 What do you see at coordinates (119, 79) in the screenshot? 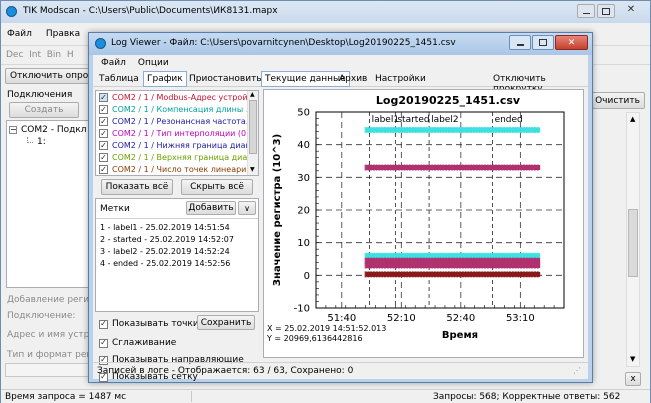
I see `tab-table: Таблица` at bounding box center [119, 79].